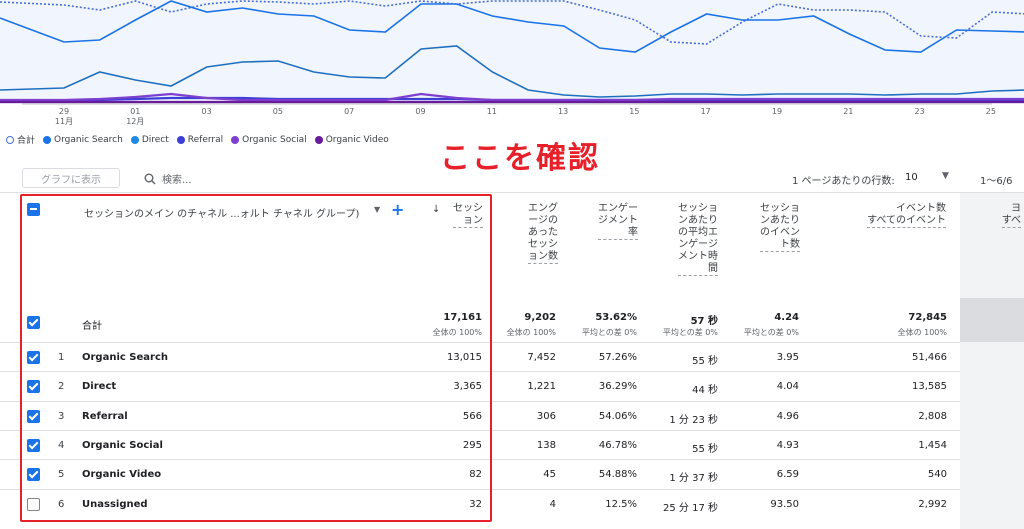  I want to click on x-tick-label: 13, so click(563, 111).